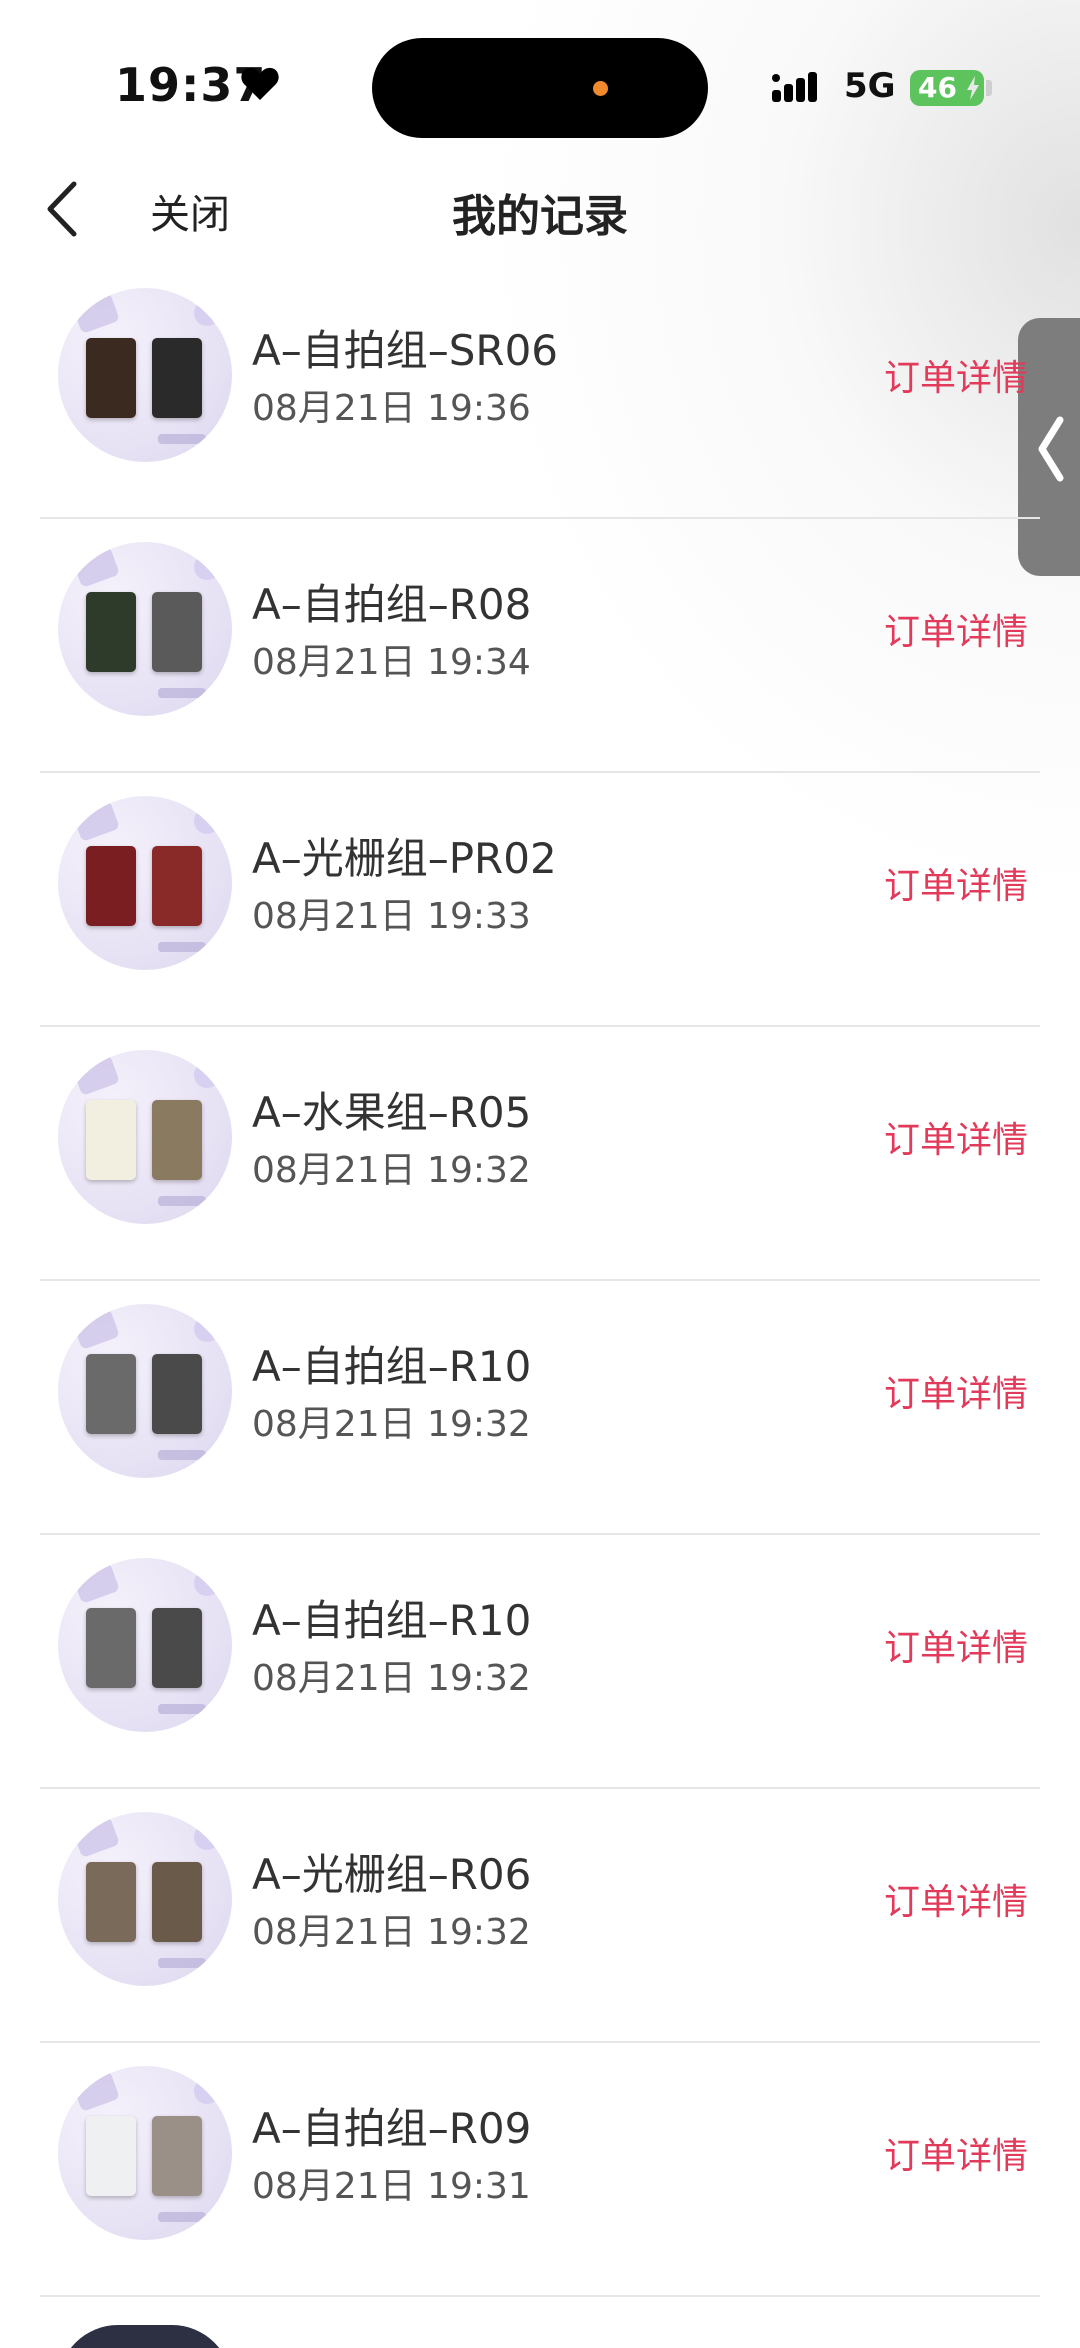 This screenshot has height=2348, width=1080. I want to click on record-item: A–自拍组–R09 08月21日 19:31 订单详情, so click(540, 2170).